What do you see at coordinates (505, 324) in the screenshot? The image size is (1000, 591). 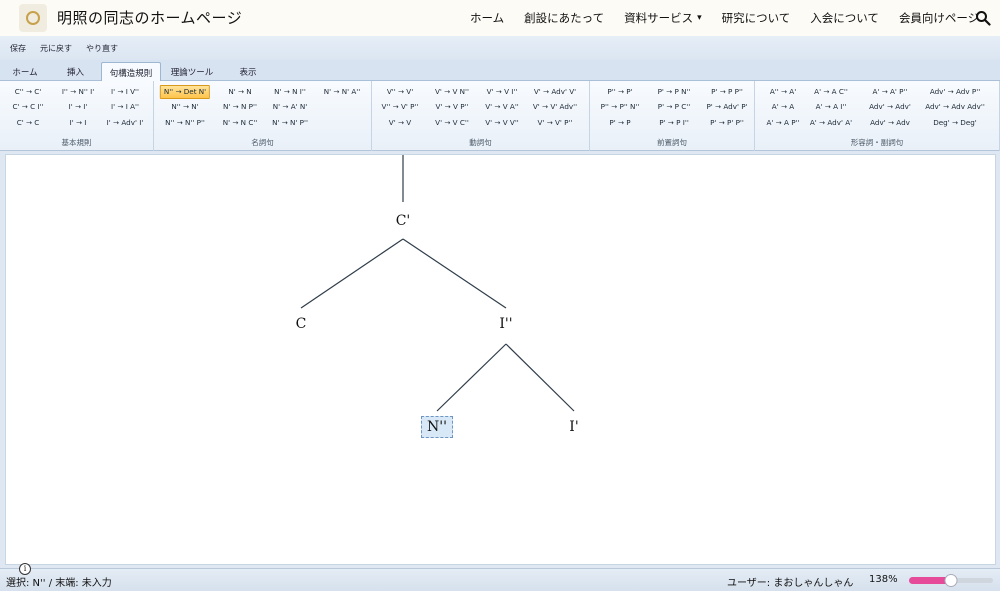 I see `tree-node-i-double-bar: I''` at bounding box center [505, 324].